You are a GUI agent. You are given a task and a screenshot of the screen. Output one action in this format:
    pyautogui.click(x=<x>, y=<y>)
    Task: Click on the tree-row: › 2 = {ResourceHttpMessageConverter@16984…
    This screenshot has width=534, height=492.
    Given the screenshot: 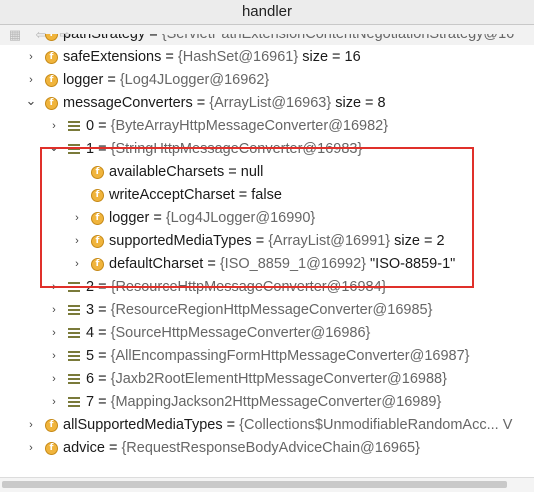 What is the action you would take?
    pyautogui.click(x=267, y=287)
    